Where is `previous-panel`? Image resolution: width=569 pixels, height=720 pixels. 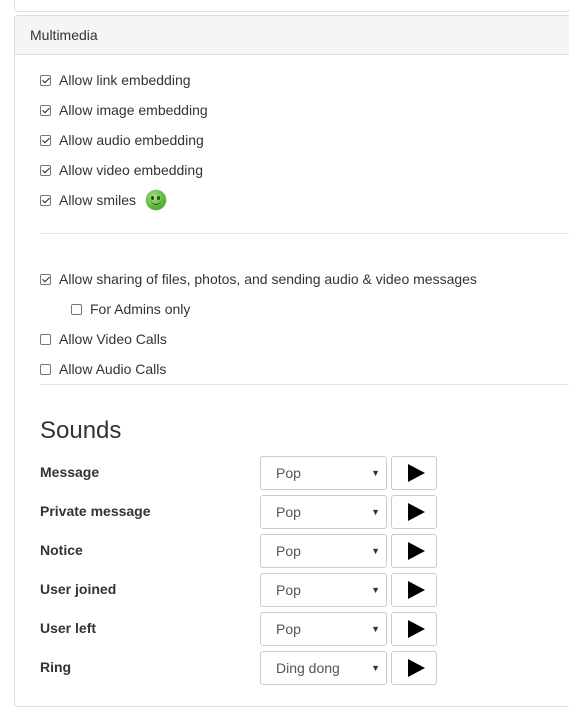
previous-panel is located at coordinates (291, 6).